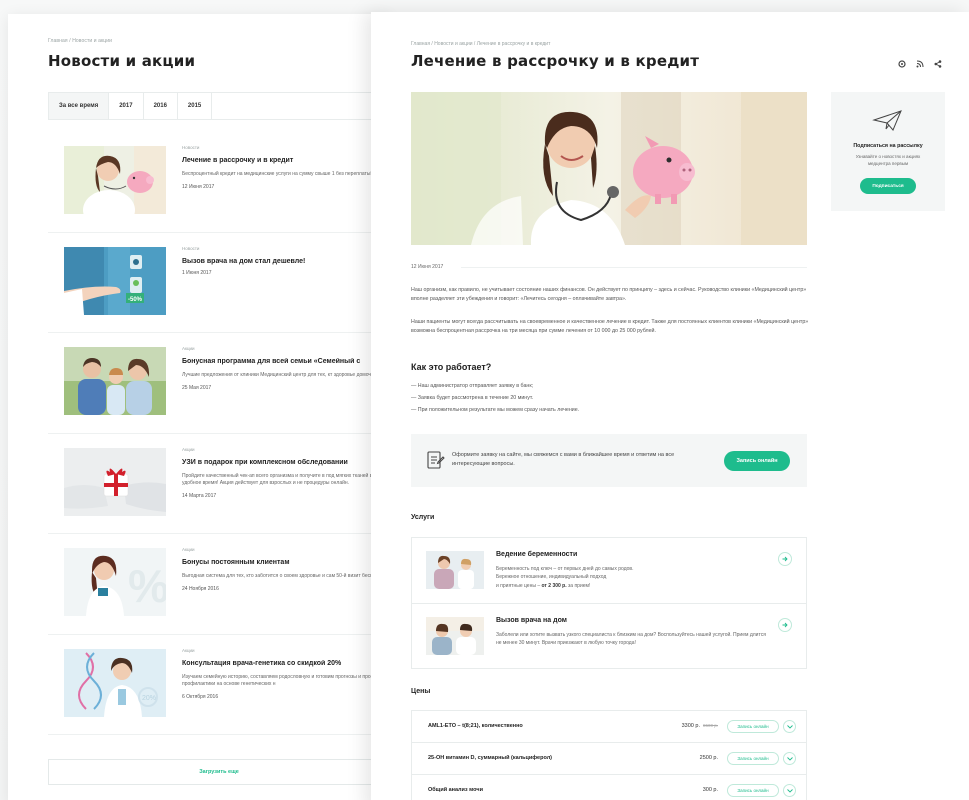  What do you see at coordinates (699, 726) in the screenshot?
I see `price-value: 3300 р. 8600 р.` at bounding box center [699, 726].